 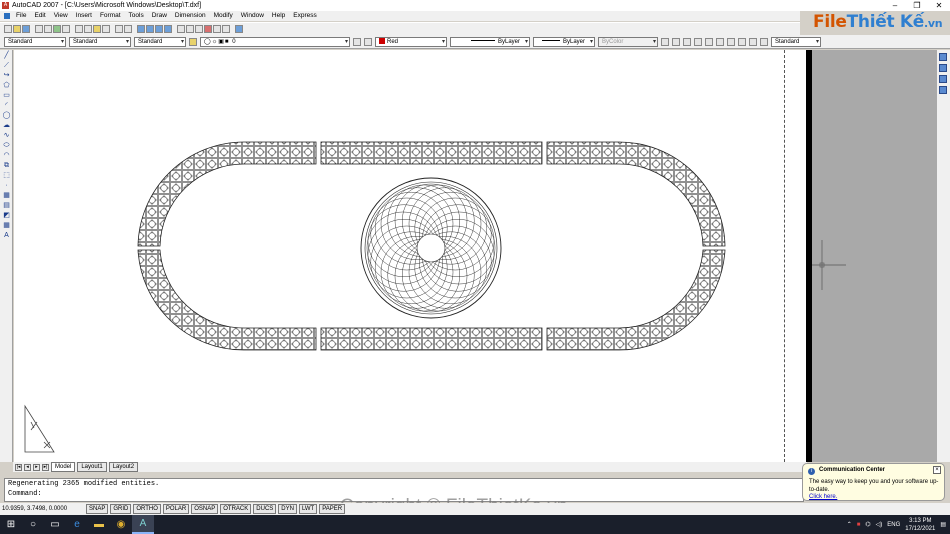 What do you see at coordinates (150, 29) in the screenshot?
I see `zoom-realtime-icon` at bounding box center [150, 29].